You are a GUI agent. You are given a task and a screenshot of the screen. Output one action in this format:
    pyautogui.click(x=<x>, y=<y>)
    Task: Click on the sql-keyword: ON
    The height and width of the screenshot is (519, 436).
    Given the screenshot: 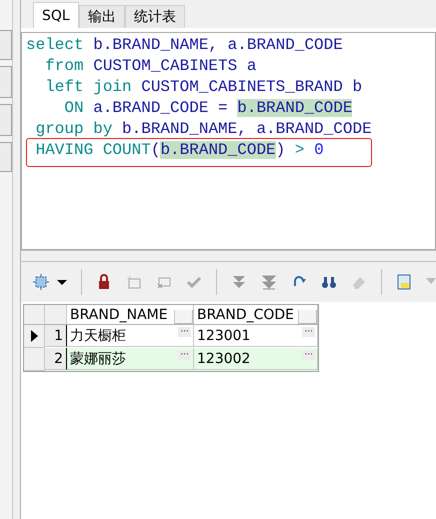 What is the action you would take?
    pyautogui.click(x=73, y=108)
    